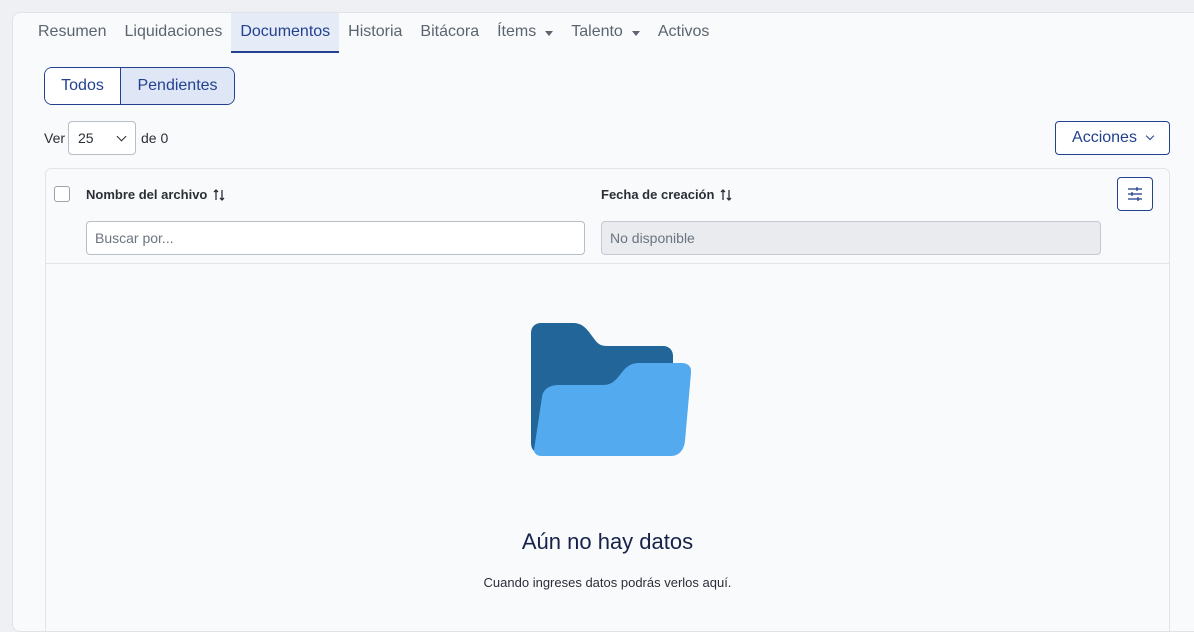 The height and width of the screenshot is (632, 1194). I want to click on folder-icon, so click(611, 389).